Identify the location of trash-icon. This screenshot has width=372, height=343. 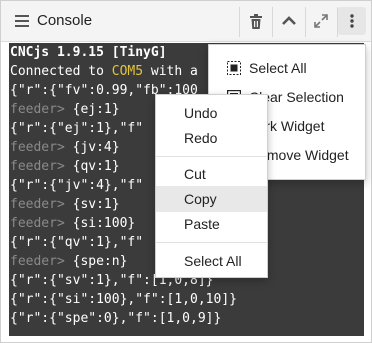
(256, 21).